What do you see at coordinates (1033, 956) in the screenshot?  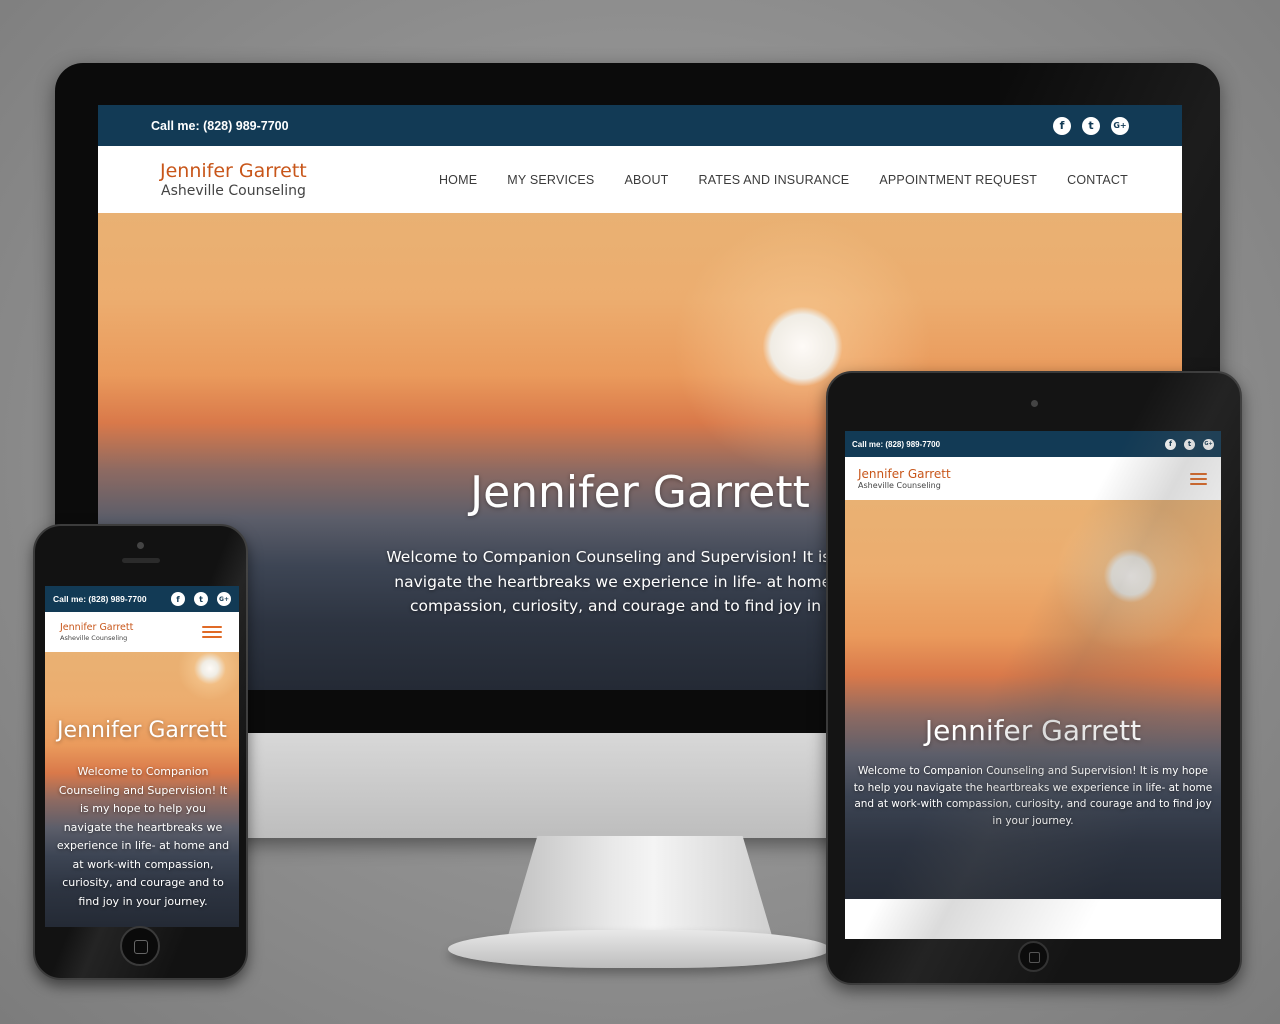 I see `tablet-home-button` at bounding box center [1033, 956].